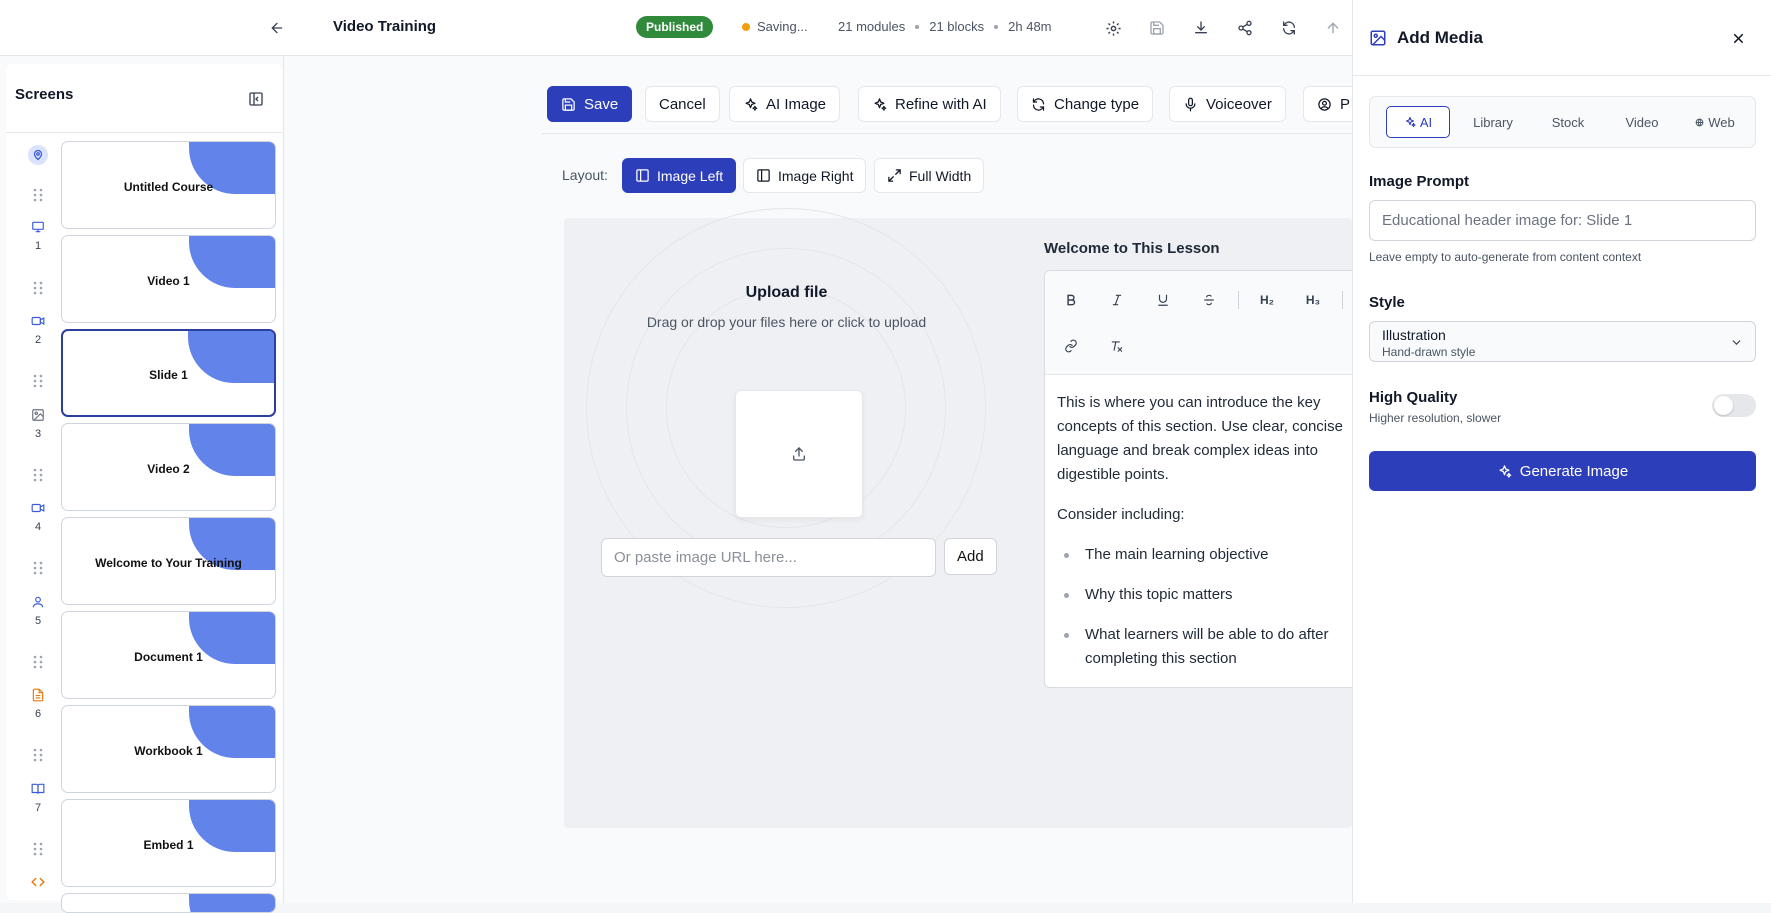 This screenshot has width=1771, height=913. Describe the element at coordinates (1085, 104) in the screenshot. I see `change-type-button: Change type` at that location.